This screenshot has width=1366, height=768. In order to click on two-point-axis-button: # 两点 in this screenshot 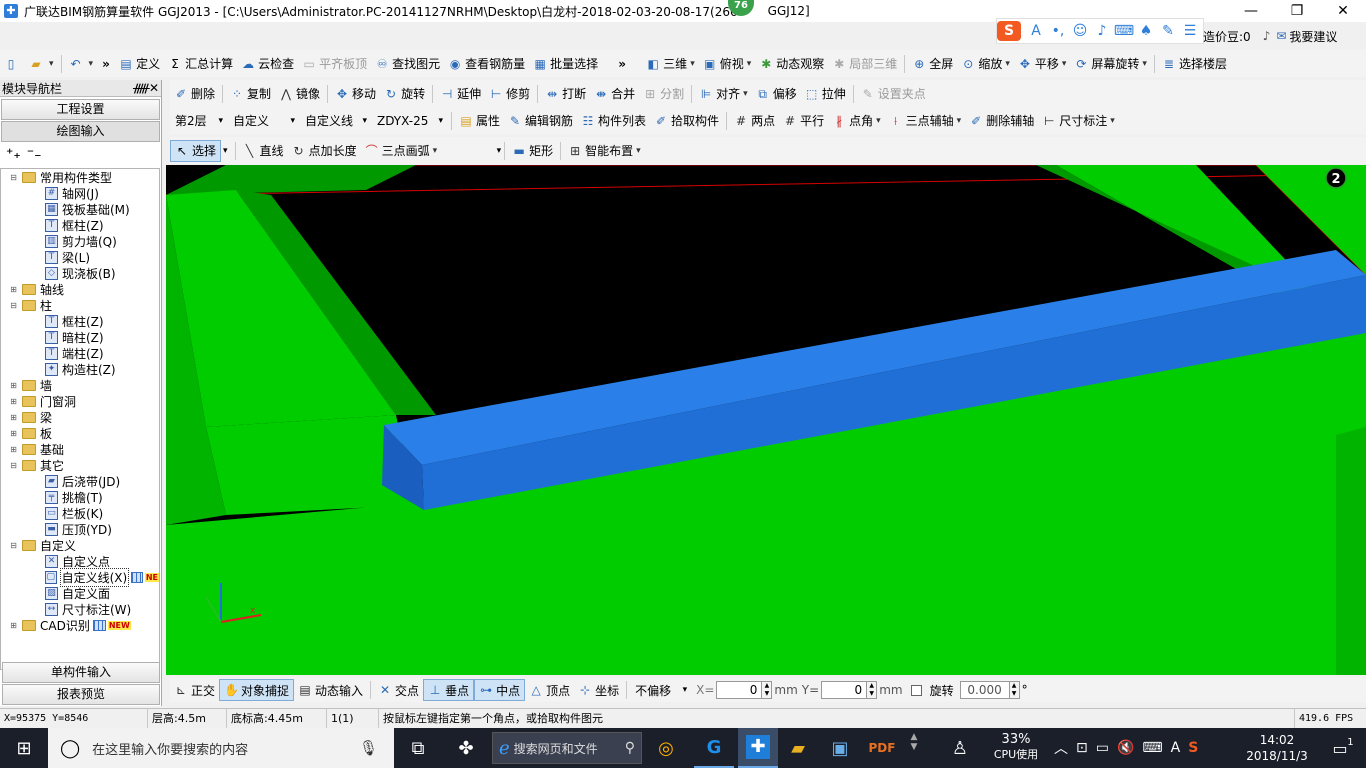, I will do `click(754, 121)`.